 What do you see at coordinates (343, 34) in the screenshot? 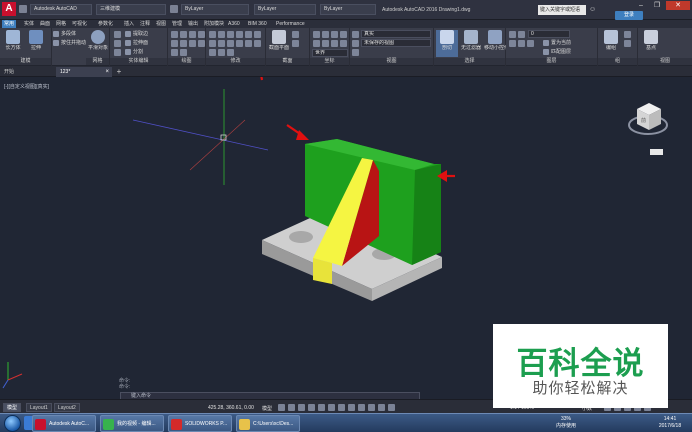
I see `ucs-zaxis-icon` at bounding box center [343, 34].